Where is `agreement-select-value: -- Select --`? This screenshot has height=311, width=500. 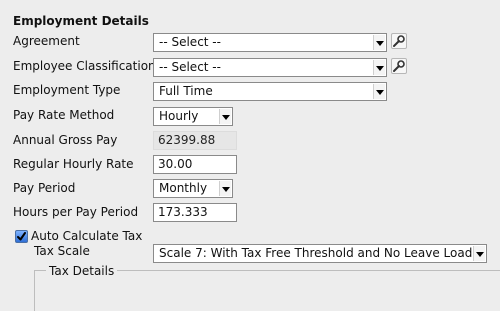
agreement-select-value: -- Select -- is located at coordinates (190, 42).